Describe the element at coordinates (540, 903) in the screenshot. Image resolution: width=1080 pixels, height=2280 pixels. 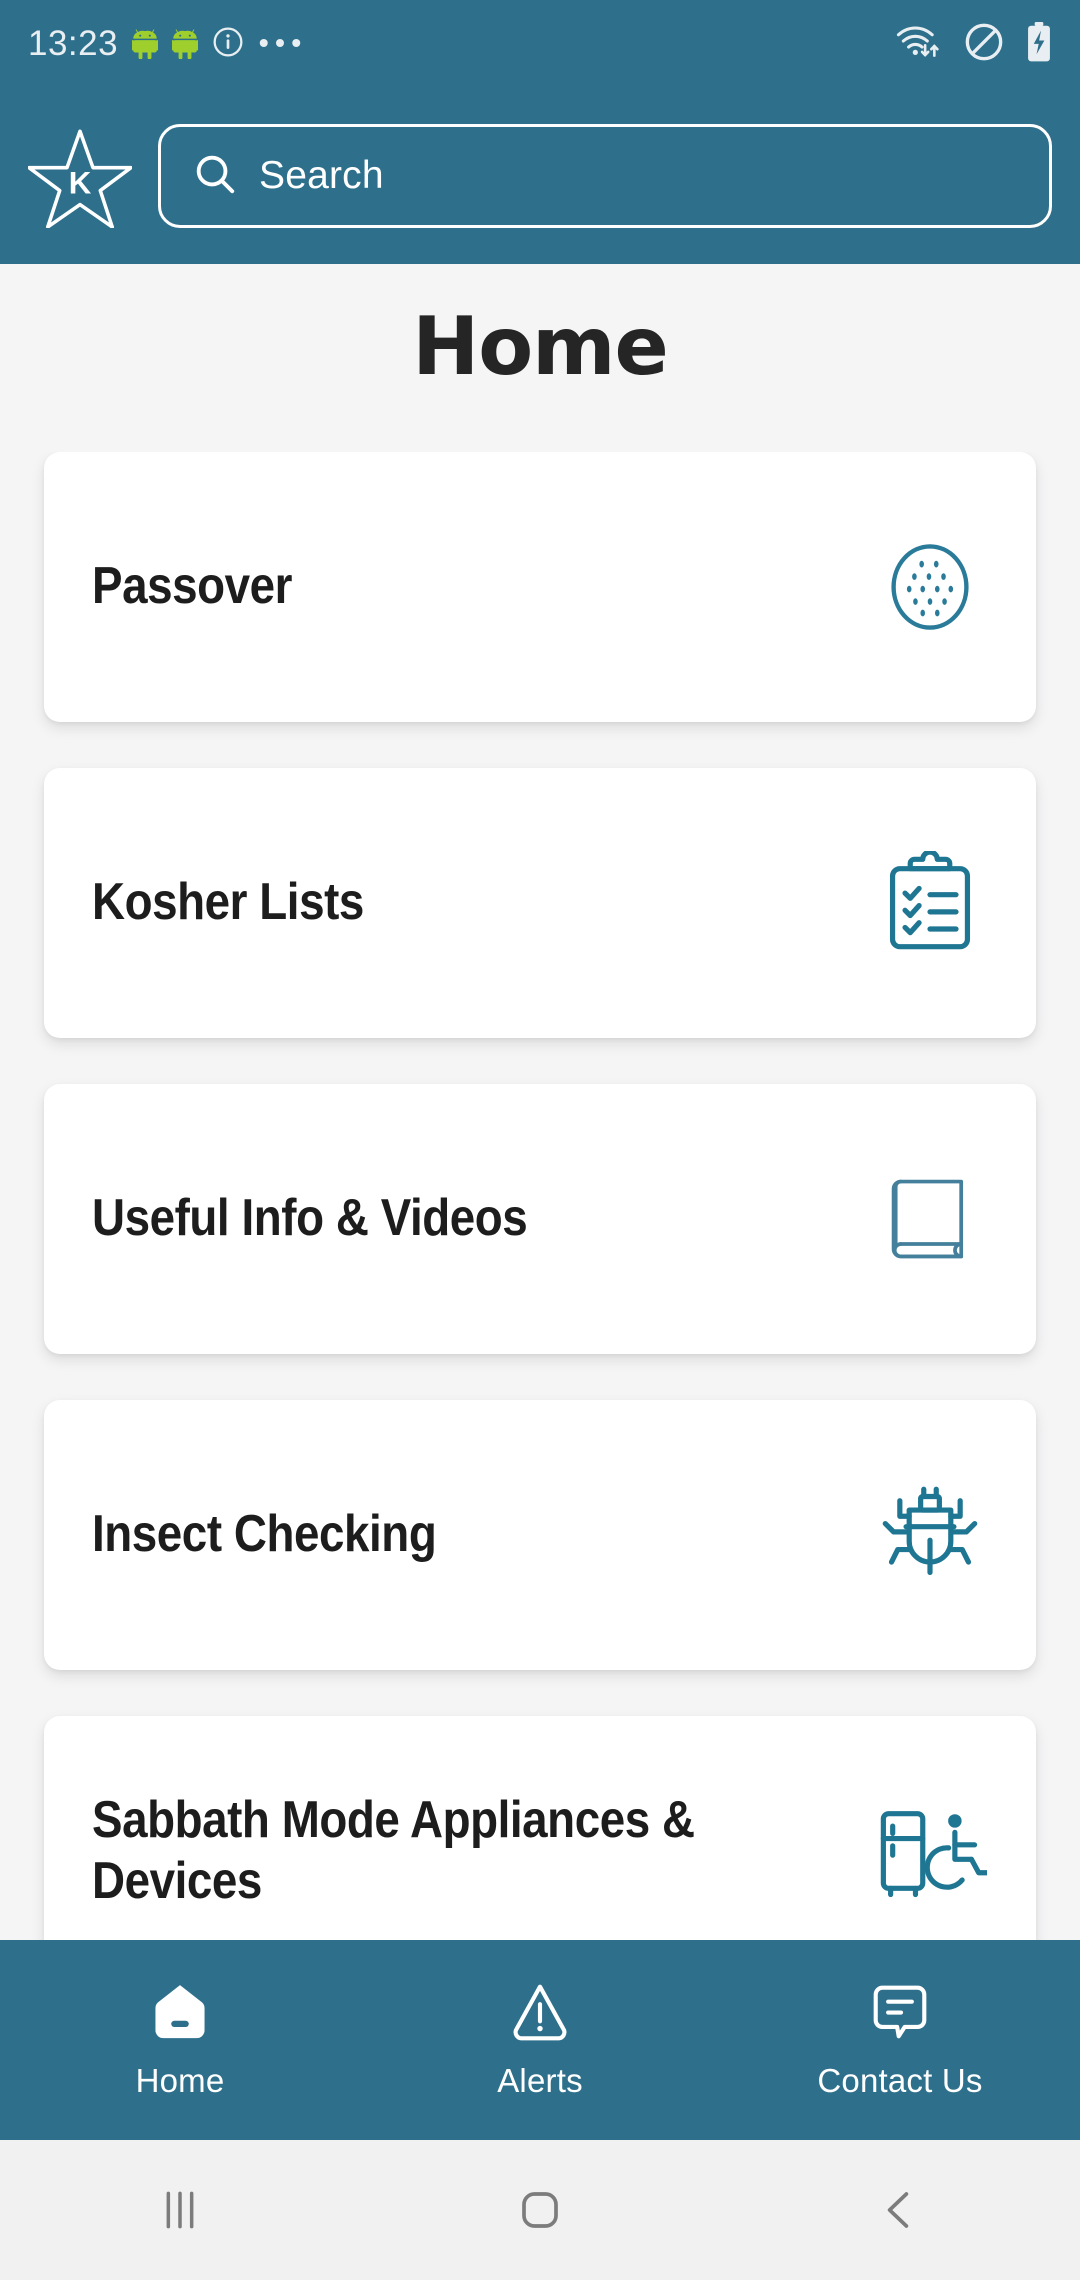
I see `card-kosher-lists: Kosher Lists` at that location.